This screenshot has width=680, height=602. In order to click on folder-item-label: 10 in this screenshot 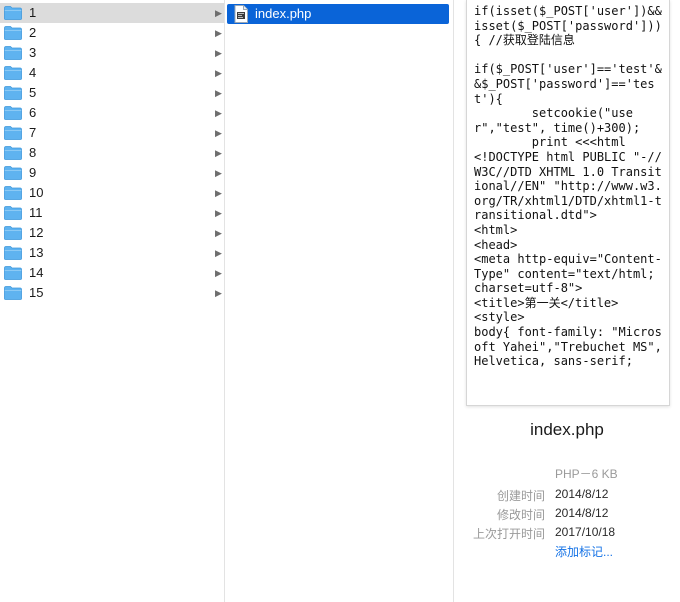, I will do `click(36, 192)`.